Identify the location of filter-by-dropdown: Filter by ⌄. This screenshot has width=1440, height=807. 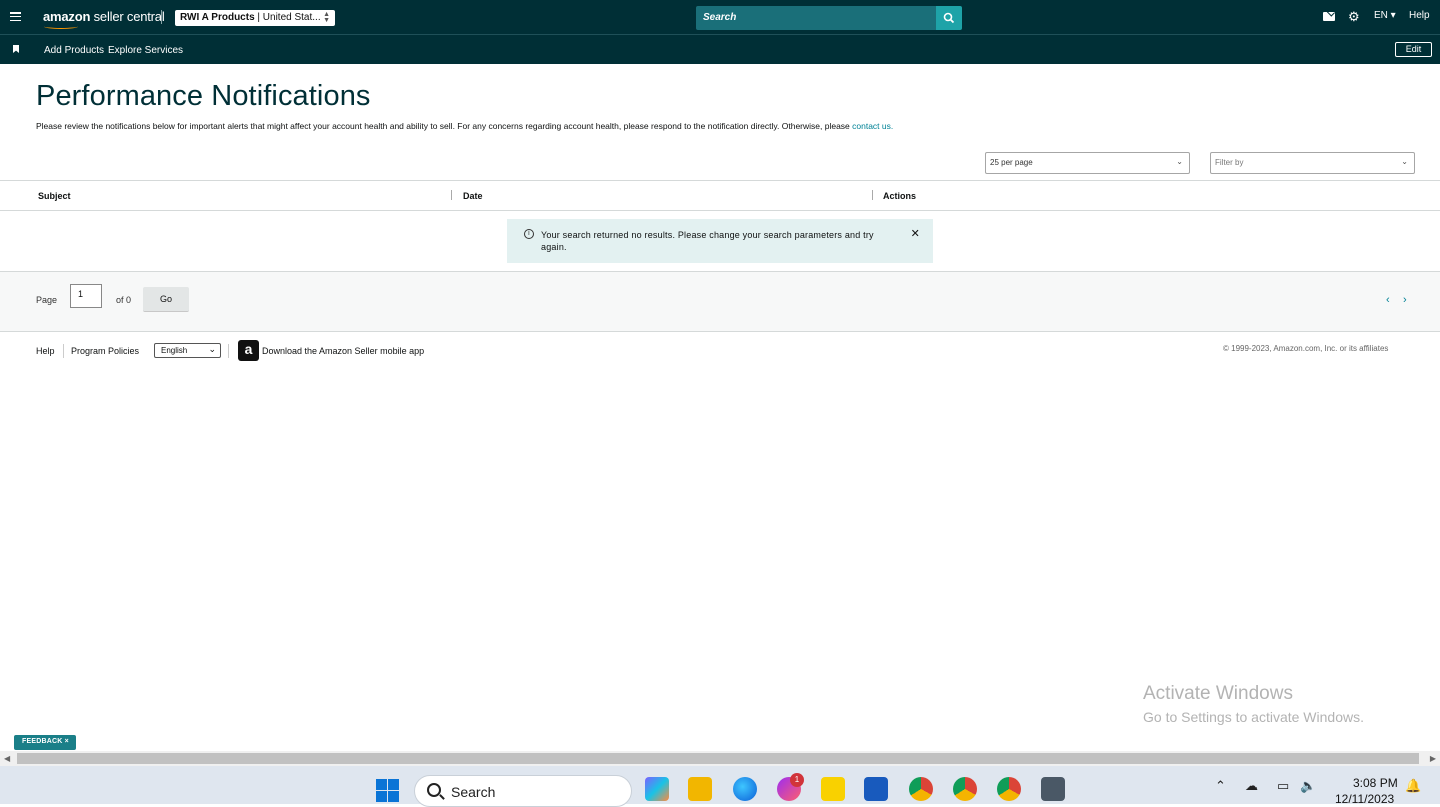
(1312, 163).